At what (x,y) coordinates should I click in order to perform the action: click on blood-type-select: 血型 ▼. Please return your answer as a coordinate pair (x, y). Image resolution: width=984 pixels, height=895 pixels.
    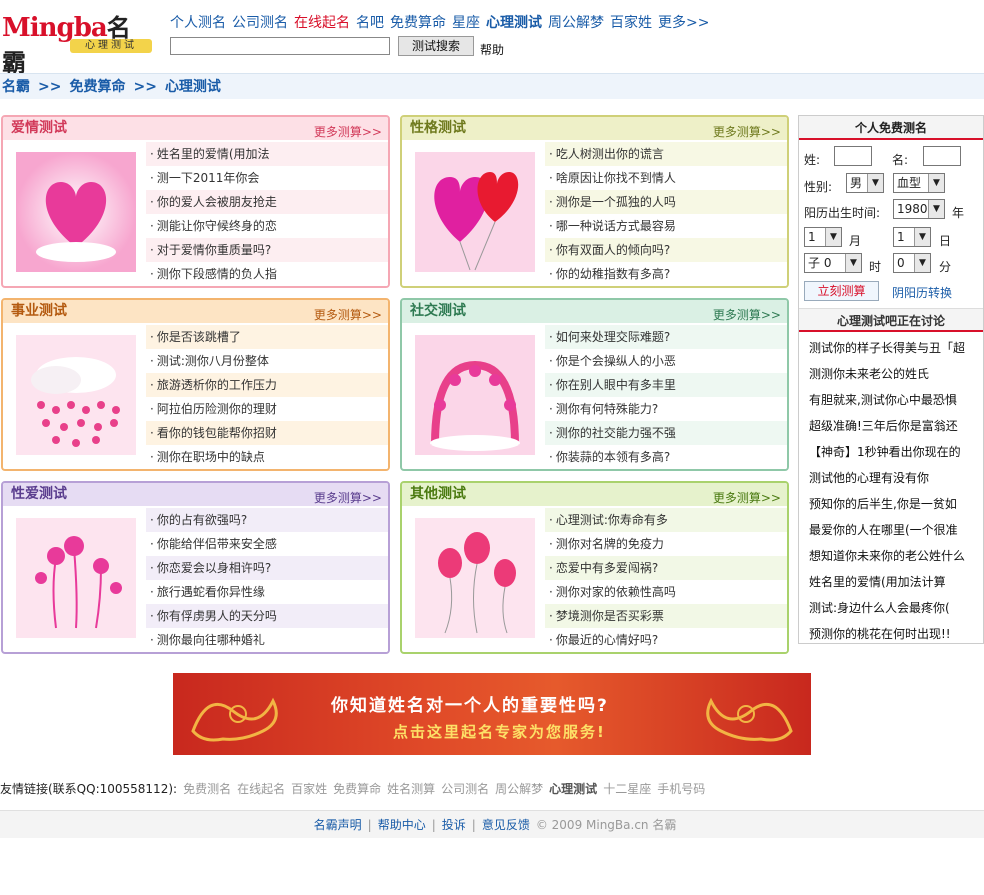
    Looking at the image, I should click on (919, 183).